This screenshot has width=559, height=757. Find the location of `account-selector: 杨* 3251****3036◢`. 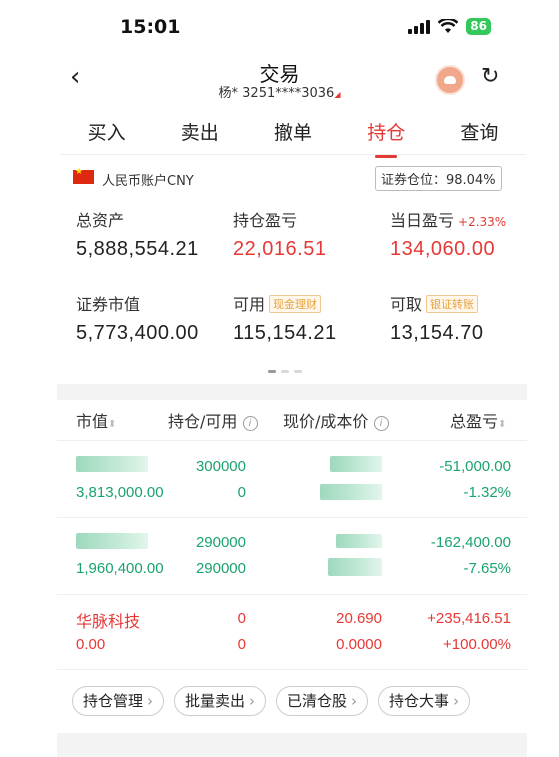

account-selector: 杨* 3251****3036◢ is located at coordinates (279, 91).